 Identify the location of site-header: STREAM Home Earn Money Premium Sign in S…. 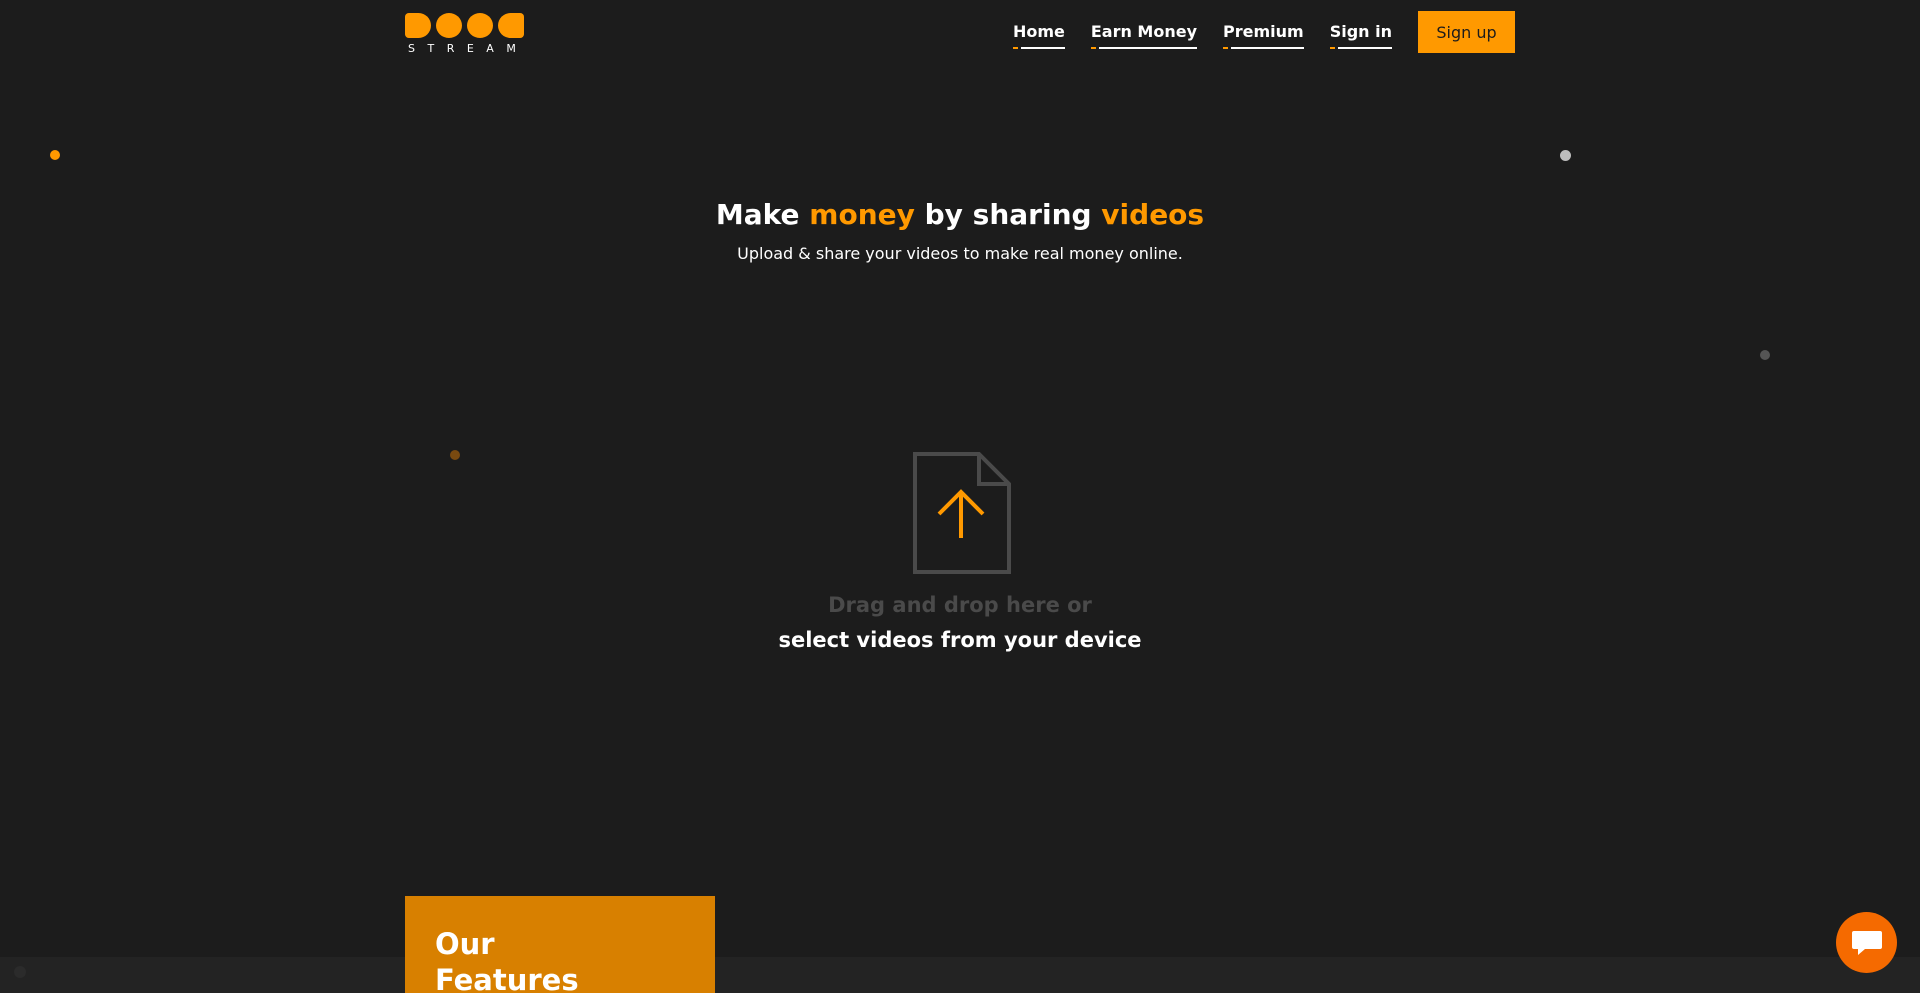
(960, 33).